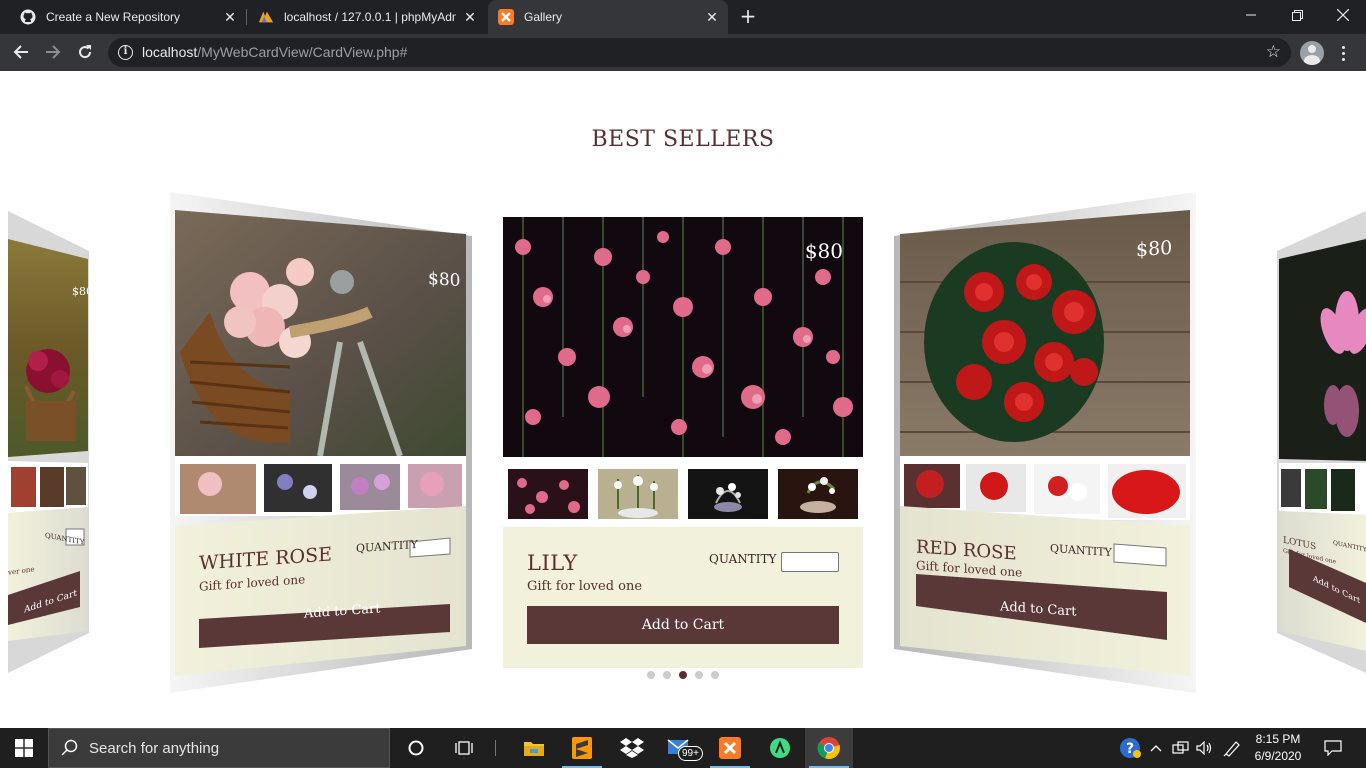 The height and width of the screenshot is (768, 1366). Describe the element at coordinates (1205, 748) in the screenshot. I see `volume-icon` at that location.